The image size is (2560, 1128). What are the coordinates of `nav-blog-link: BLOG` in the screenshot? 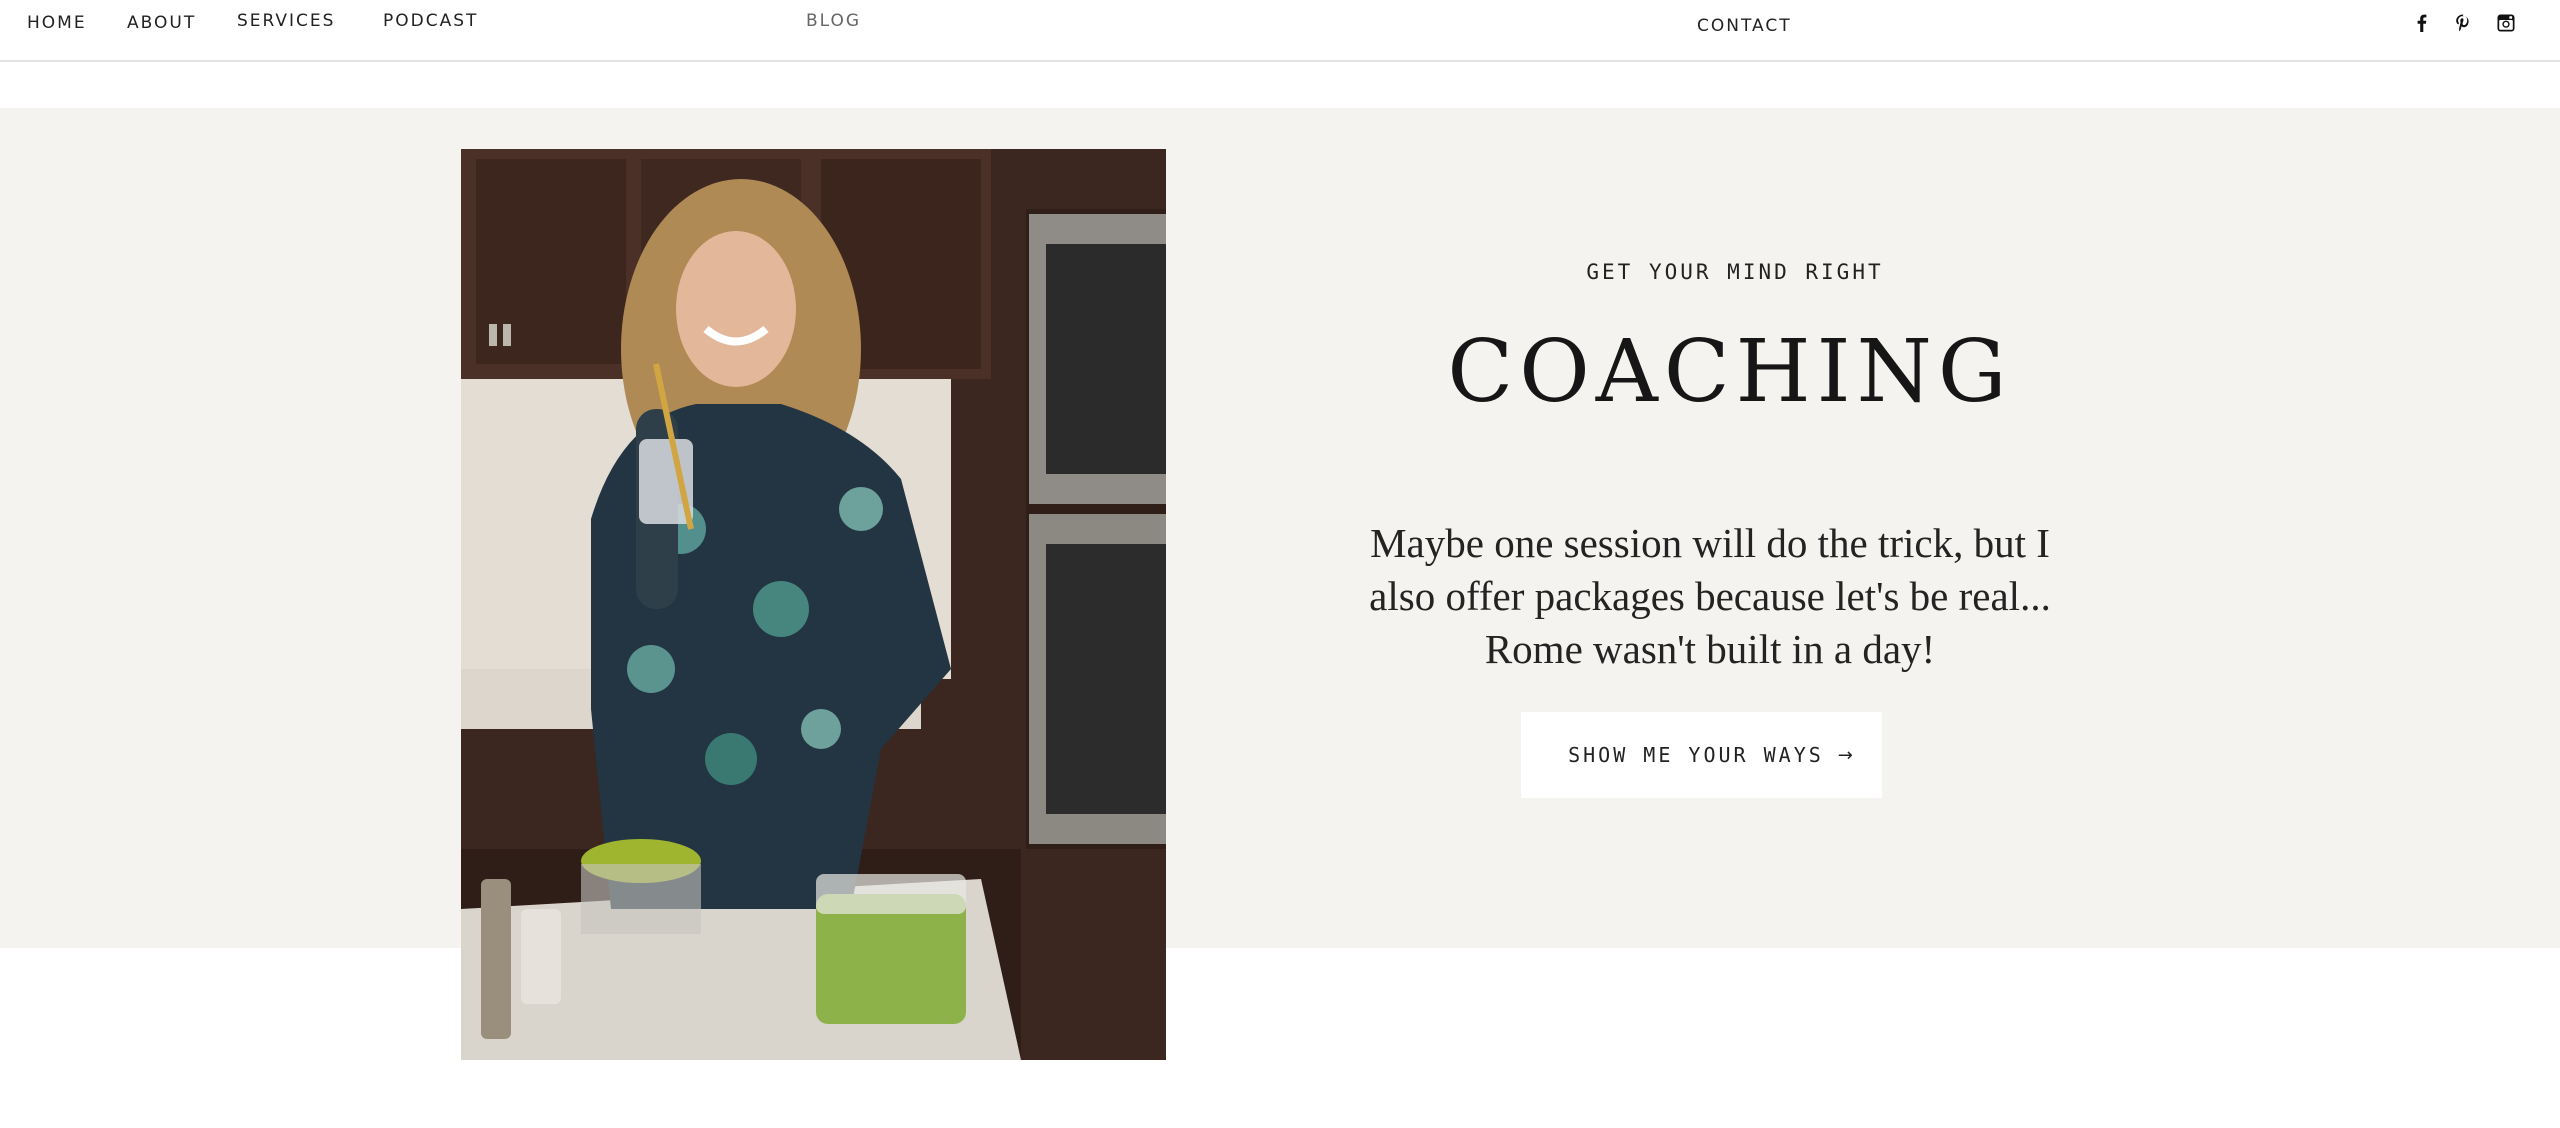 It's located at (833, 21).